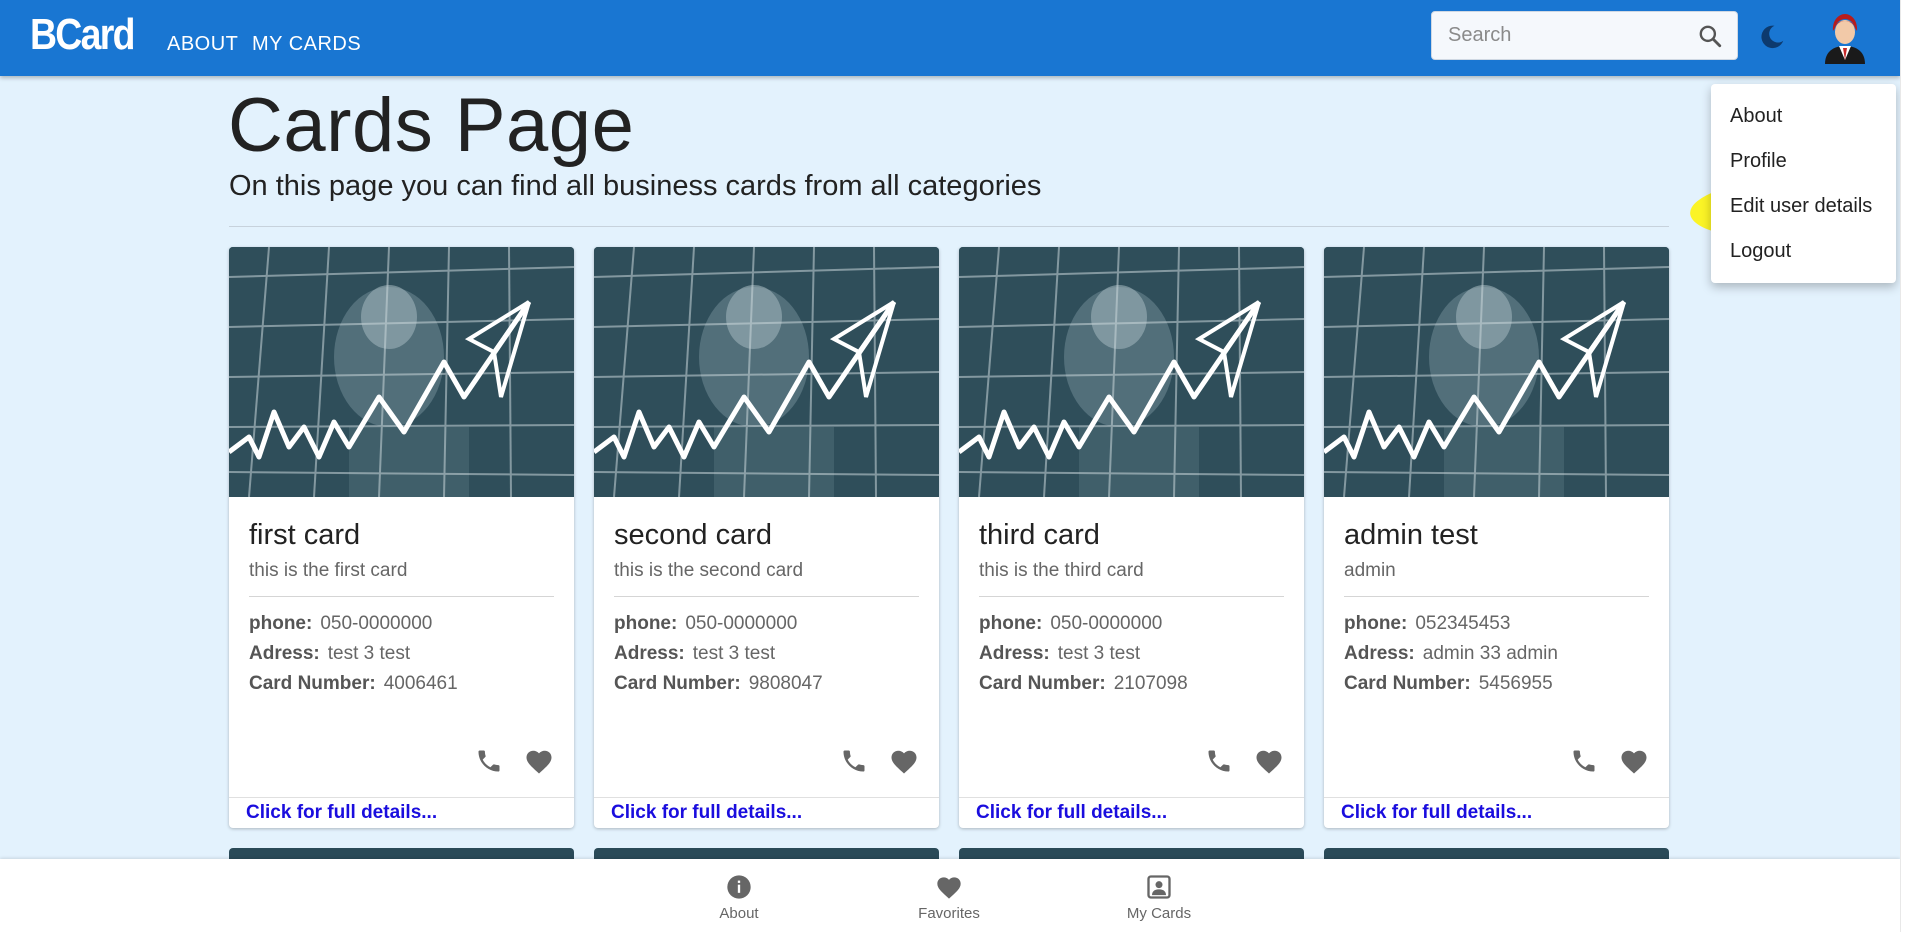 The height and width of the screenshot is (932, 1920). Describe the element at coordinates (1490, 653) in the screenshot. I see `address-value: admin 33 admin` at that location.